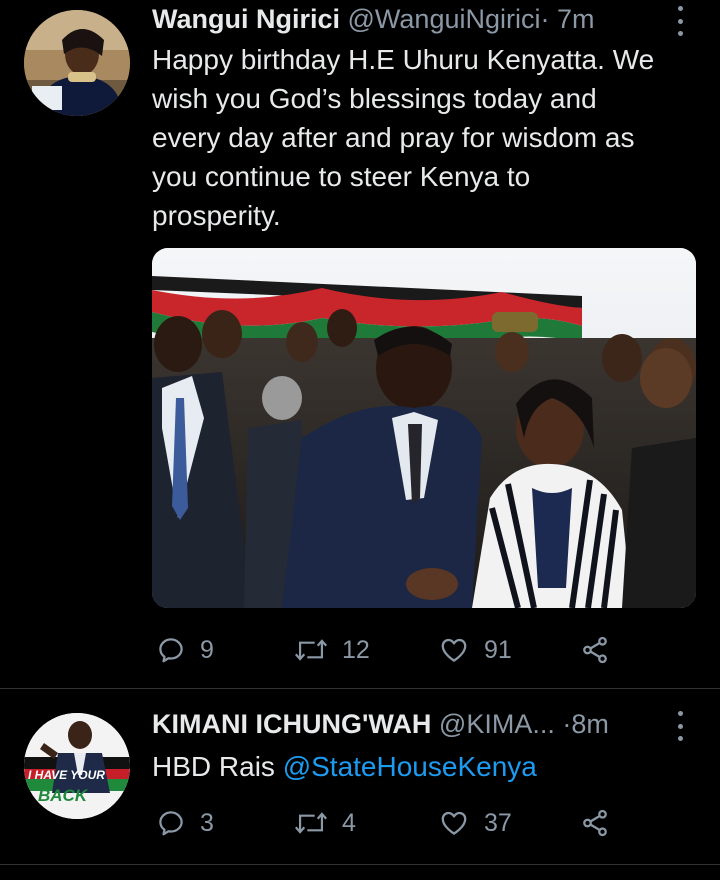 The height and width of the screenshot is (880, 720). I want to click on tweet-text-line: wish you God’s blessings today and, so click(374, 98).